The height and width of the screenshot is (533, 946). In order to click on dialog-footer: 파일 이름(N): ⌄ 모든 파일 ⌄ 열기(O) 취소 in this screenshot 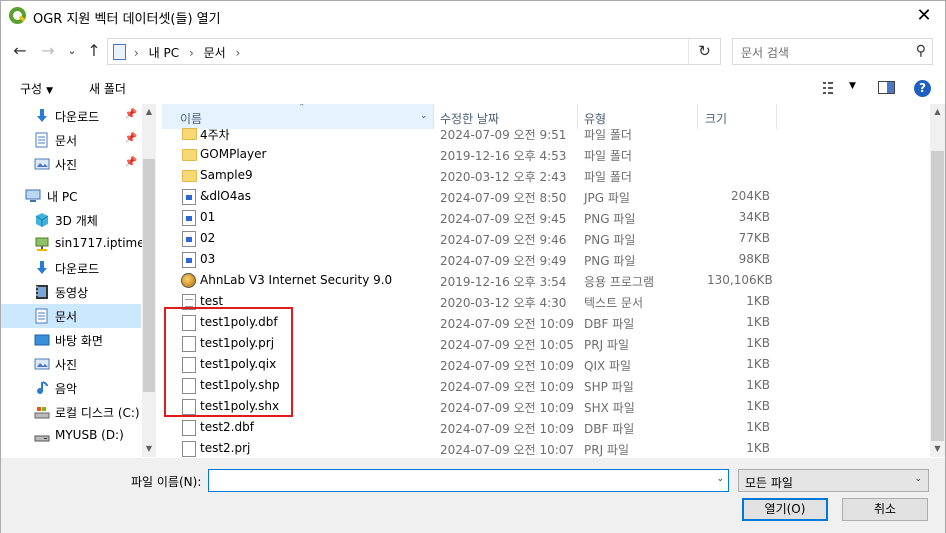, I will do `click(473, 495)`.